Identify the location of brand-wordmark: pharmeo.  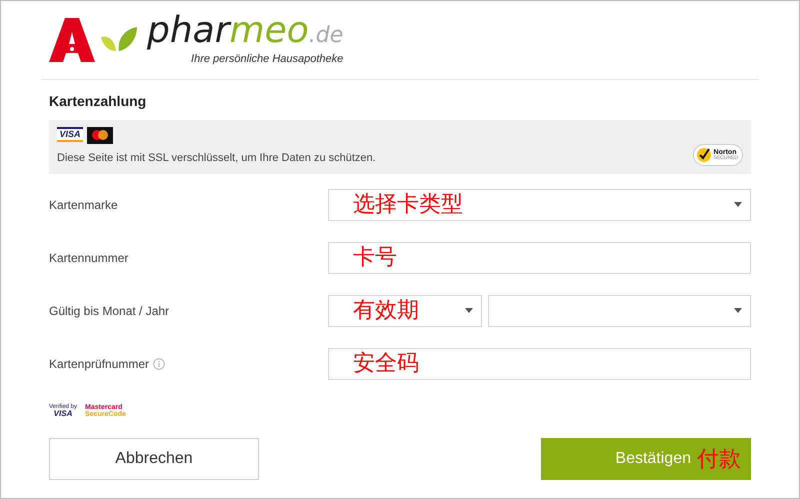
(228, 30).